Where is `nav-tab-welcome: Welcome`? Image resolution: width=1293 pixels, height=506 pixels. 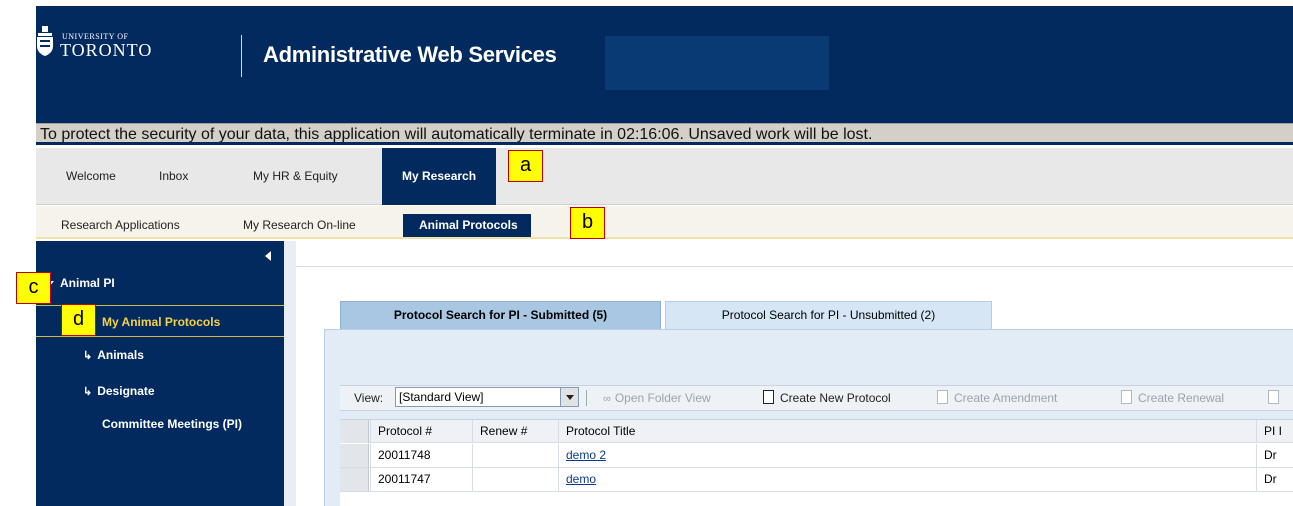
nav-tab-welcome: Welcome is located at coordinates (91, 176).